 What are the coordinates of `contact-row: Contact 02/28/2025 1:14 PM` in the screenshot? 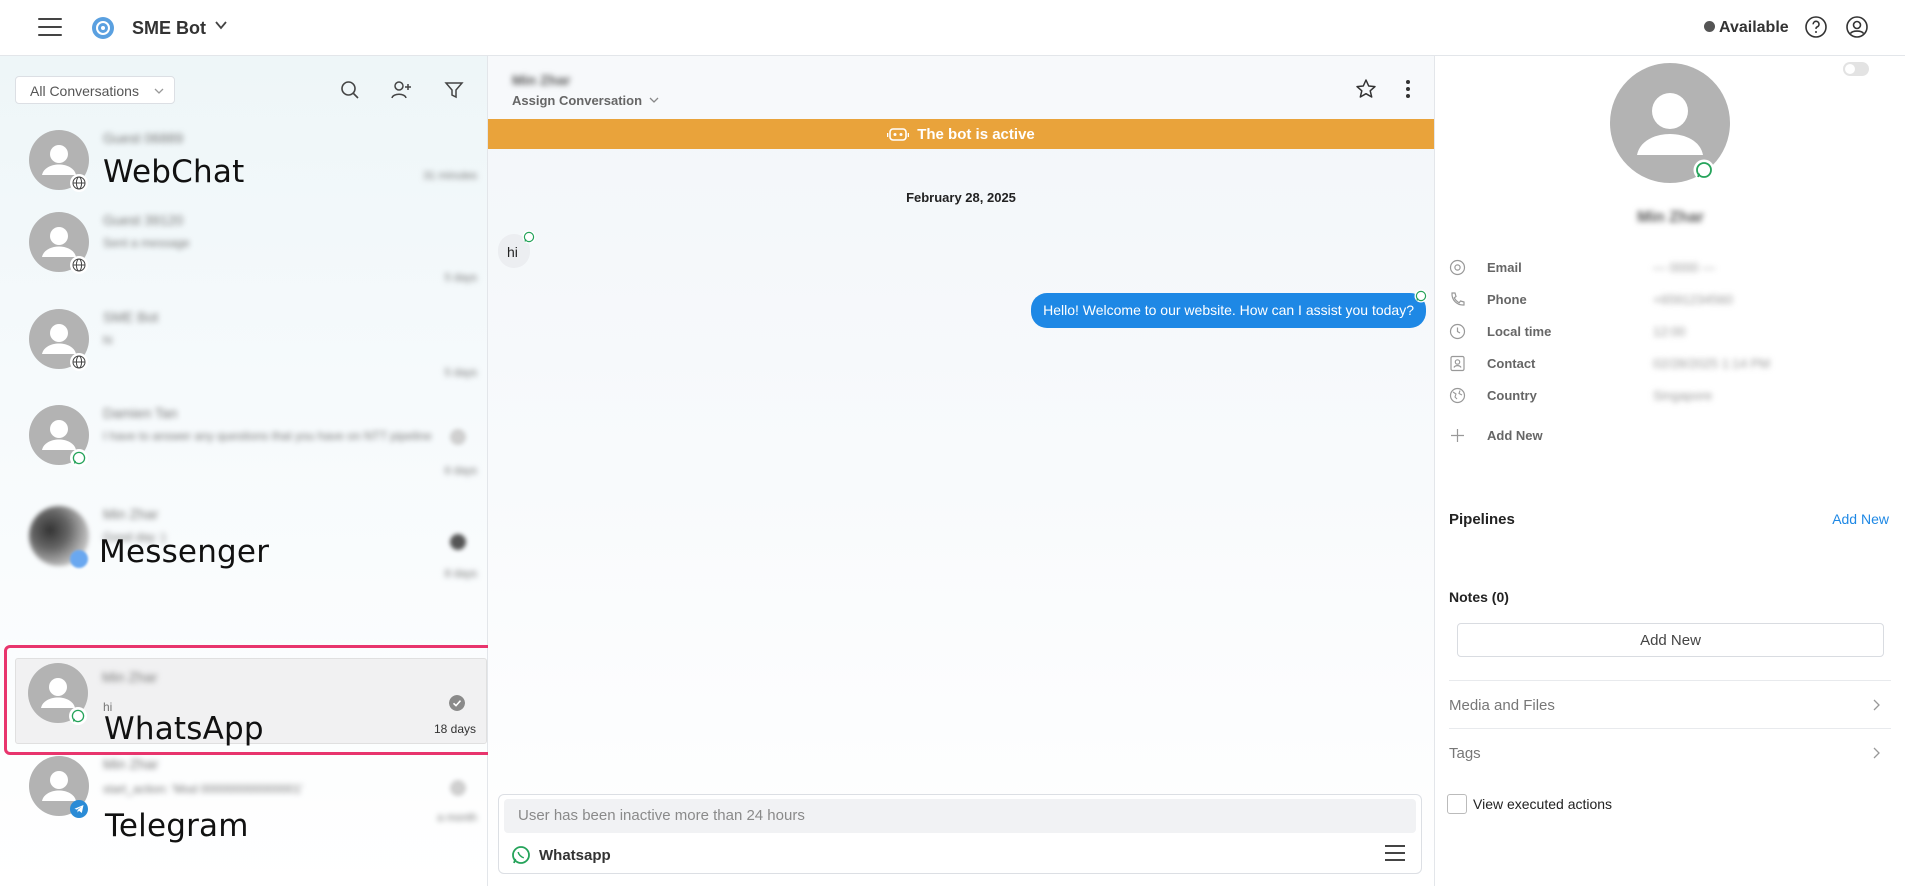 It's located at (1669, 364).